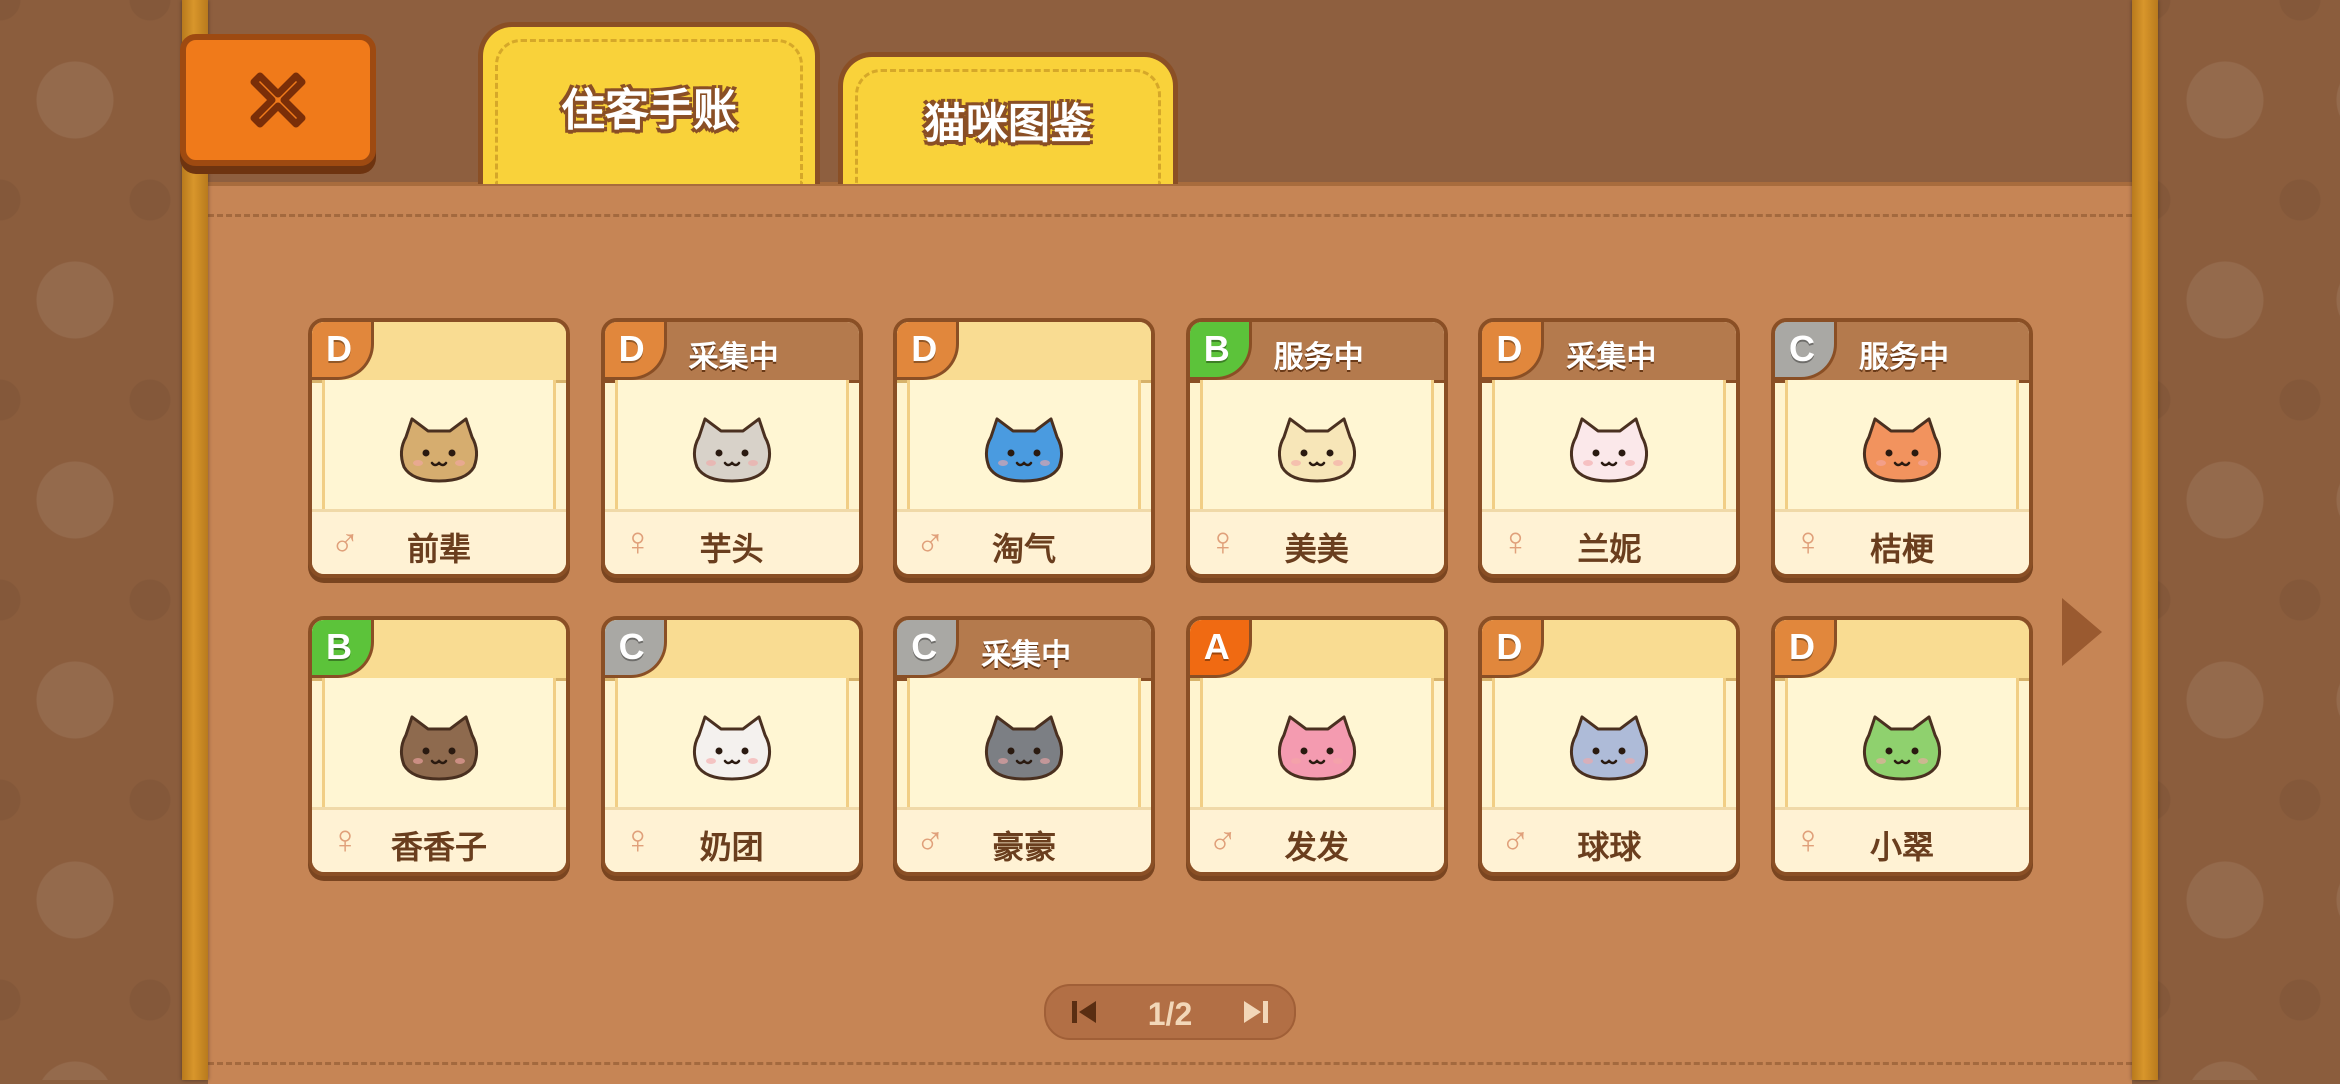 The image size is (2340, 1084). Describe the element at coordinates (1316, 847) in the screenshot. I see `cat-name: 发发` at that location.